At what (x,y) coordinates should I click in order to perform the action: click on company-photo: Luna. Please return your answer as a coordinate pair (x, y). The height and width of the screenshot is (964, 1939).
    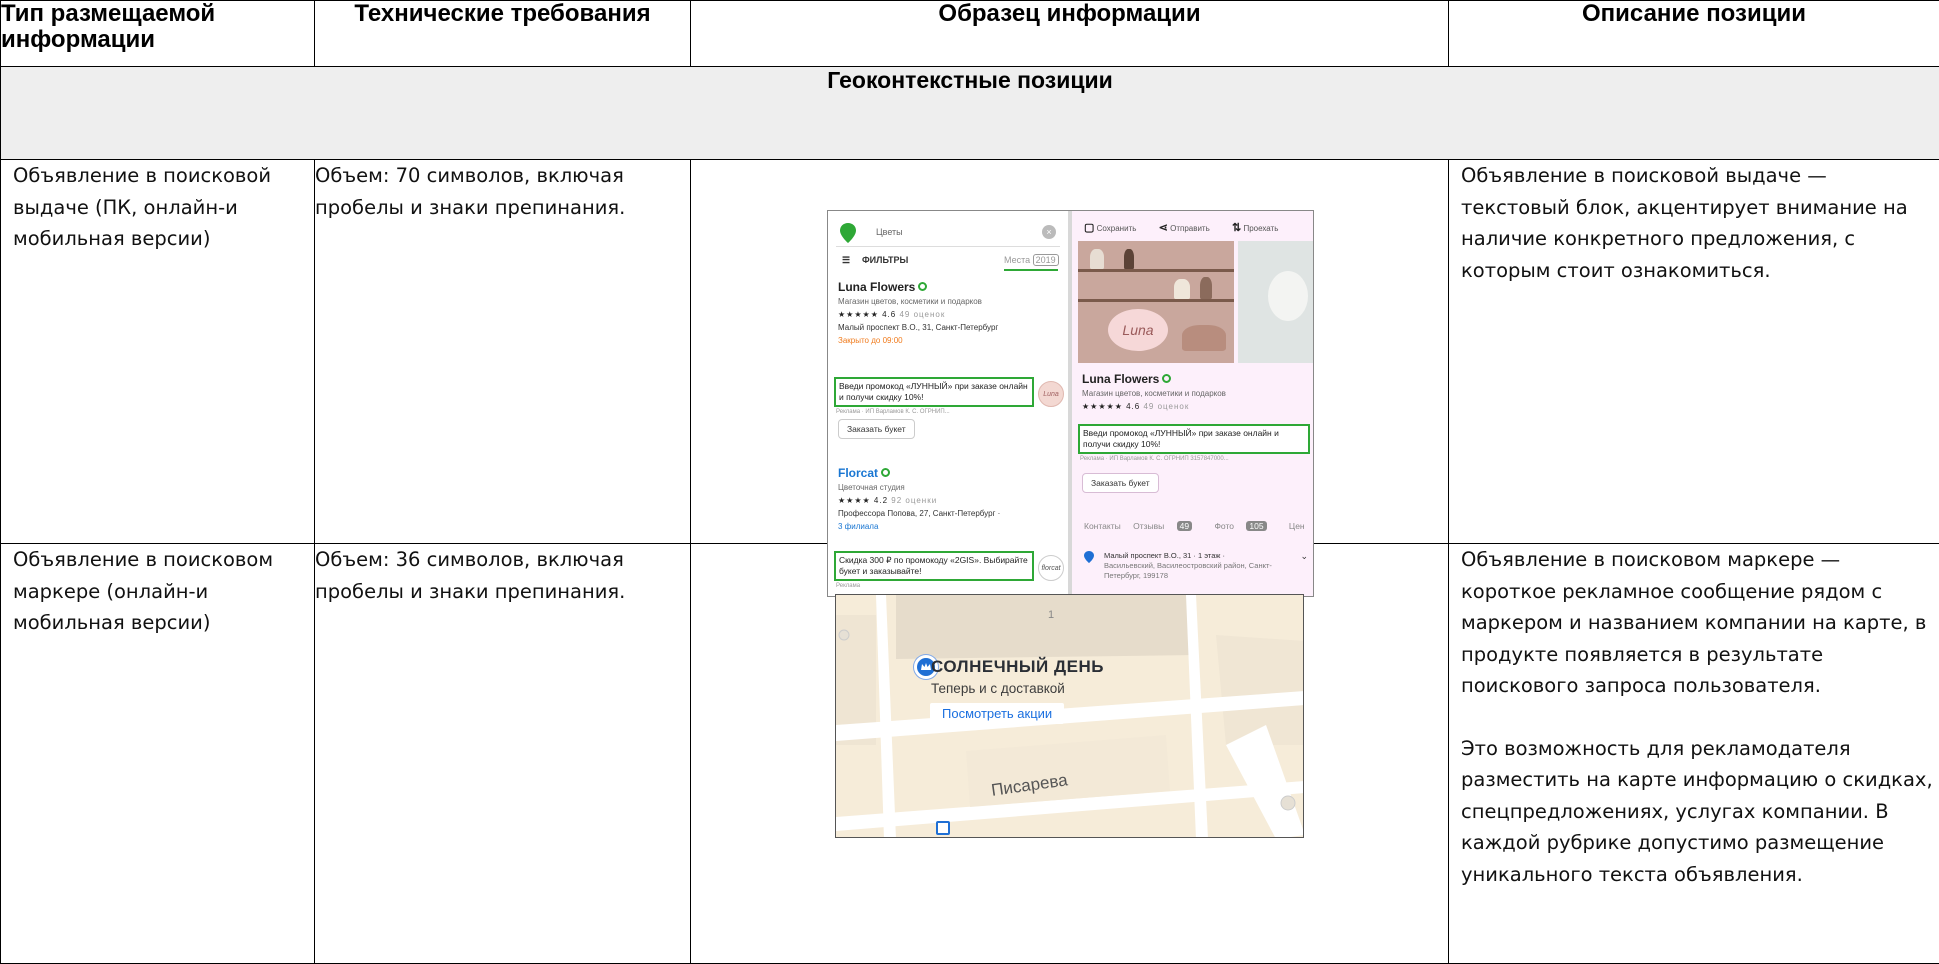
    Looking at the image, I should click on (1156, 302).